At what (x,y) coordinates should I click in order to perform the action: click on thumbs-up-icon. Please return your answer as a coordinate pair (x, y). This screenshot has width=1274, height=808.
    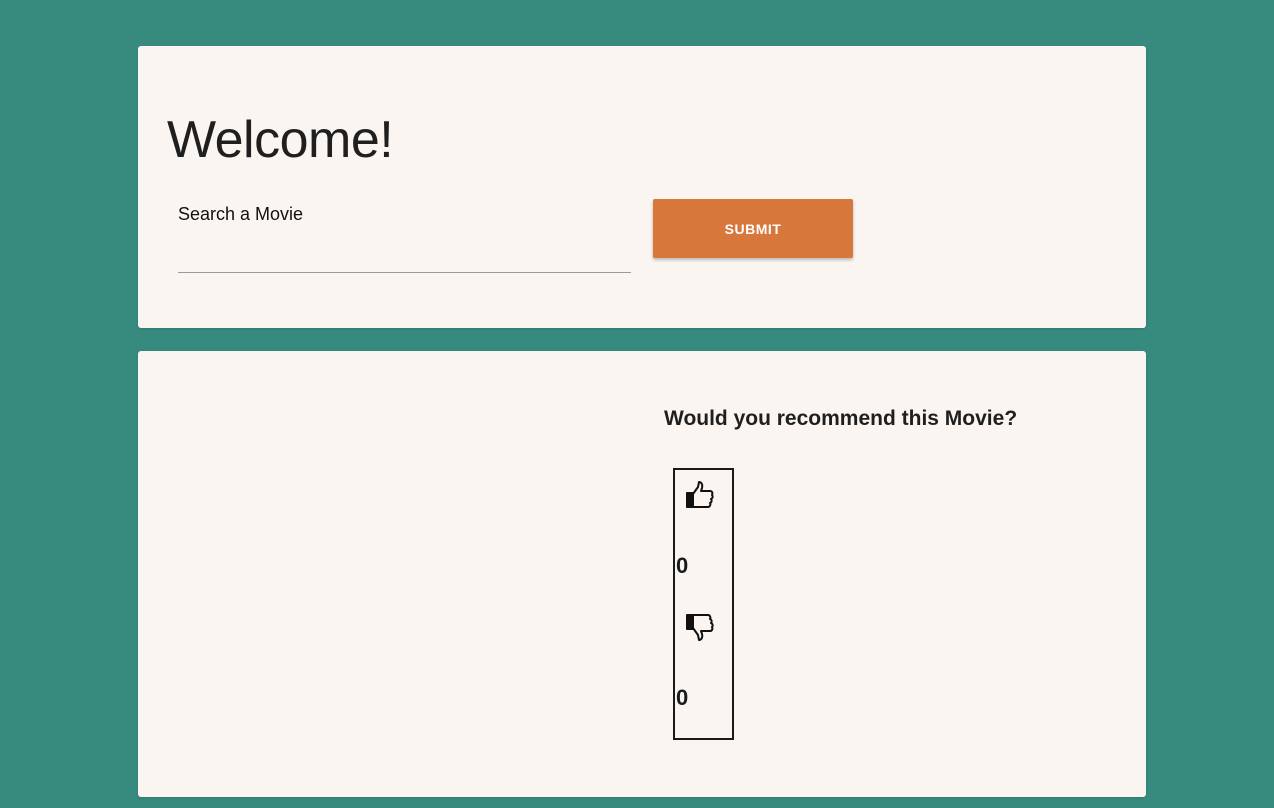
    Looking at the image, I should click on (701, 495).